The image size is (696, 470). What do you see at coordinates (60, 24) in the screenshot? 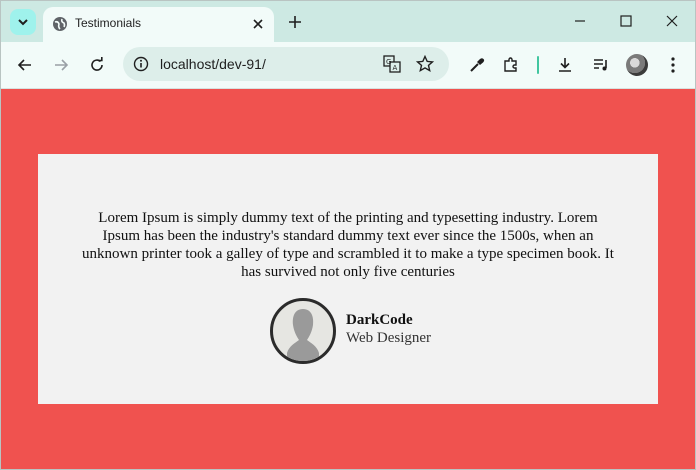
I see `globe-icon` at bounding box center [60, 24].